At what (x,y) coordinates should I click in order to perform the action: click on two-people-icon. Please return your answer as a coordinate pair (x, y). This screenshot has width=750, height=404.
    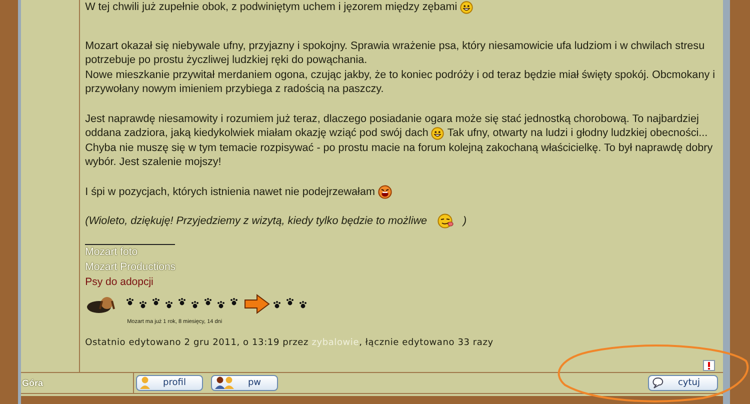
    Looking at the image, I should click on (225, 383).